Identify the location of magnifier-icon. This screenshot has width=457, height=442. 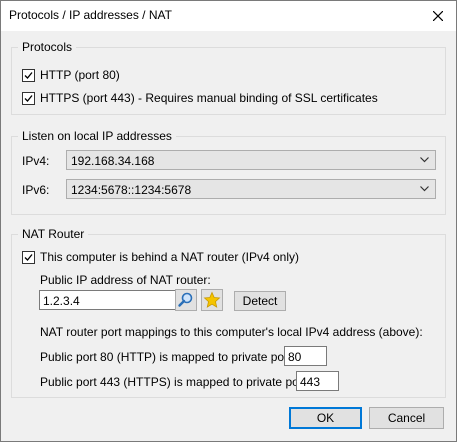
(185, 299).